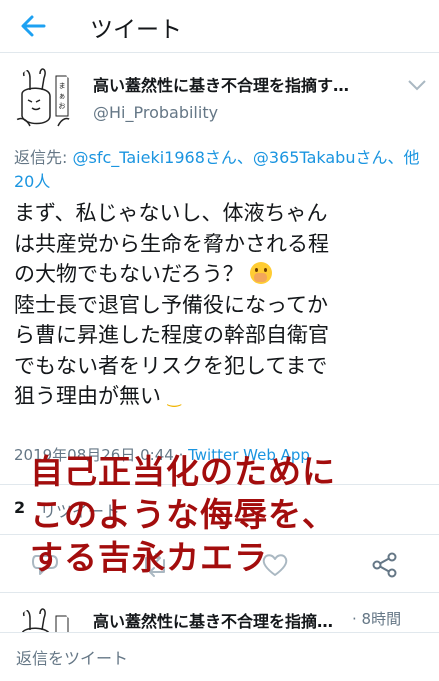 Image resolution: width=439 pixels, height=681 pixels. I want to click on app-bar: ツイート, so click(219, 26).